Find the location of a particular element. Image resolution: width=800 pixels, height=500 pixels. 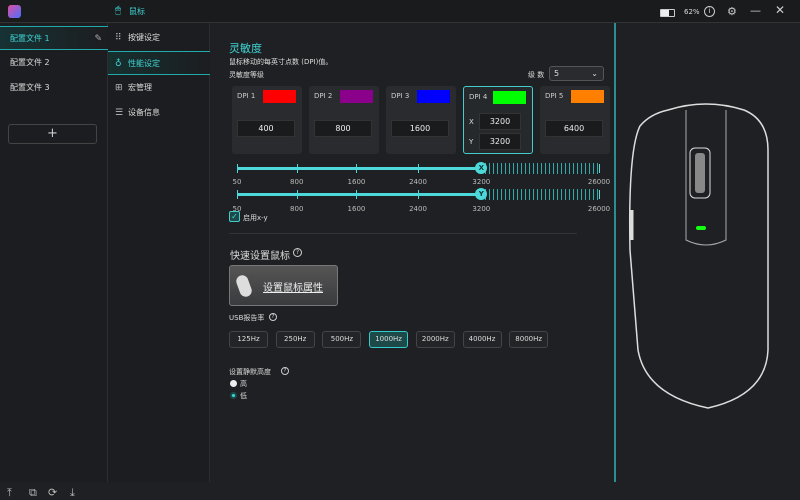

dpi-card-1: DPI 1 400 is located at coordinates (267, 120).